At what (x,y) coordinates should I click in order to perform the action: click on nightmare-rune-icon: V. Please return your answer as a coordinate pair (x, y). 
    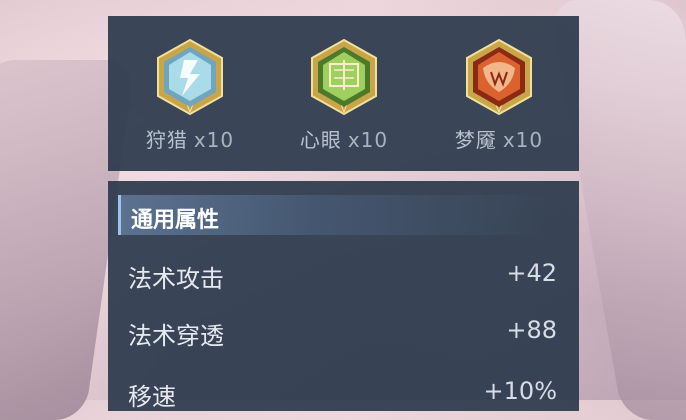
    Looking at the image, I should click on (499, 77).